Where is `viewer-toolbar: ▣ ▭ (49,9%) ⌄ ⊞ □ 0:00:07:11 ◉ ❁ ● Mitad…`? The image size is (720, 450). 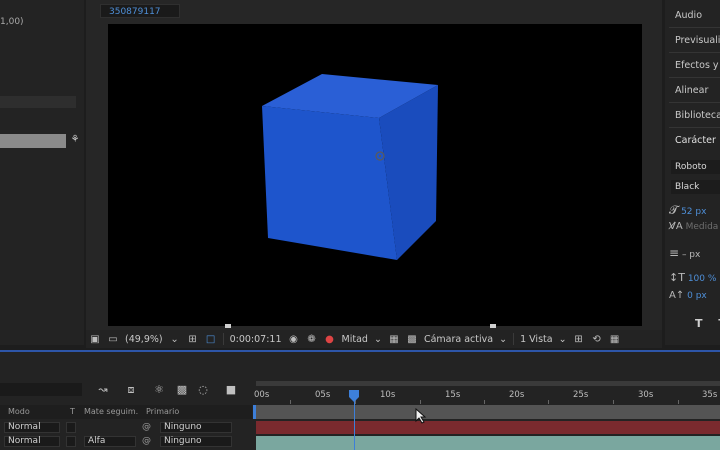 viewer-toolbar: ▣ ▭ (49,9%) ⌄ ⊞ □ 0:00:07:11 ◉ ❁ ● Mitad… is located at coordinates (374, 339).